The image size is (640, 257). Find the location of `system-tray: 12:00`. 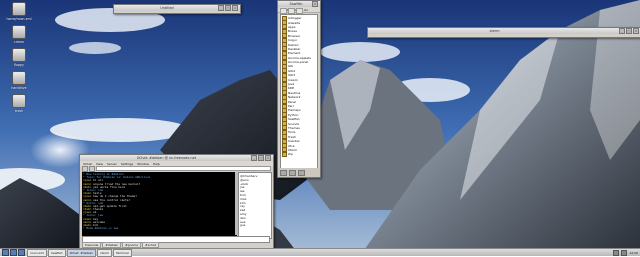

system-tray: 12:00 is located at coordinates (625, 252).